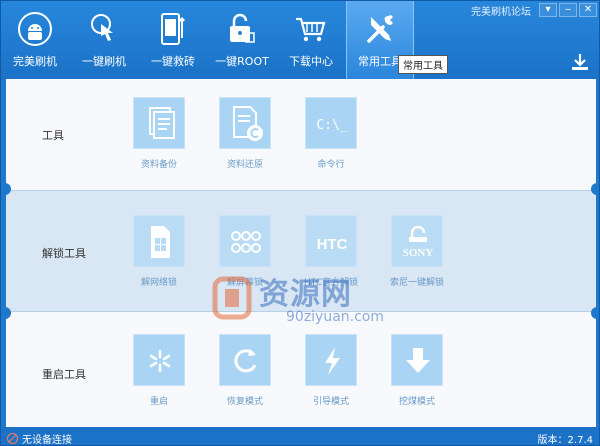 The height and width of the screenshot is (446, 600). I want to click on nav-label: 一键救砖, so click(173, 61).